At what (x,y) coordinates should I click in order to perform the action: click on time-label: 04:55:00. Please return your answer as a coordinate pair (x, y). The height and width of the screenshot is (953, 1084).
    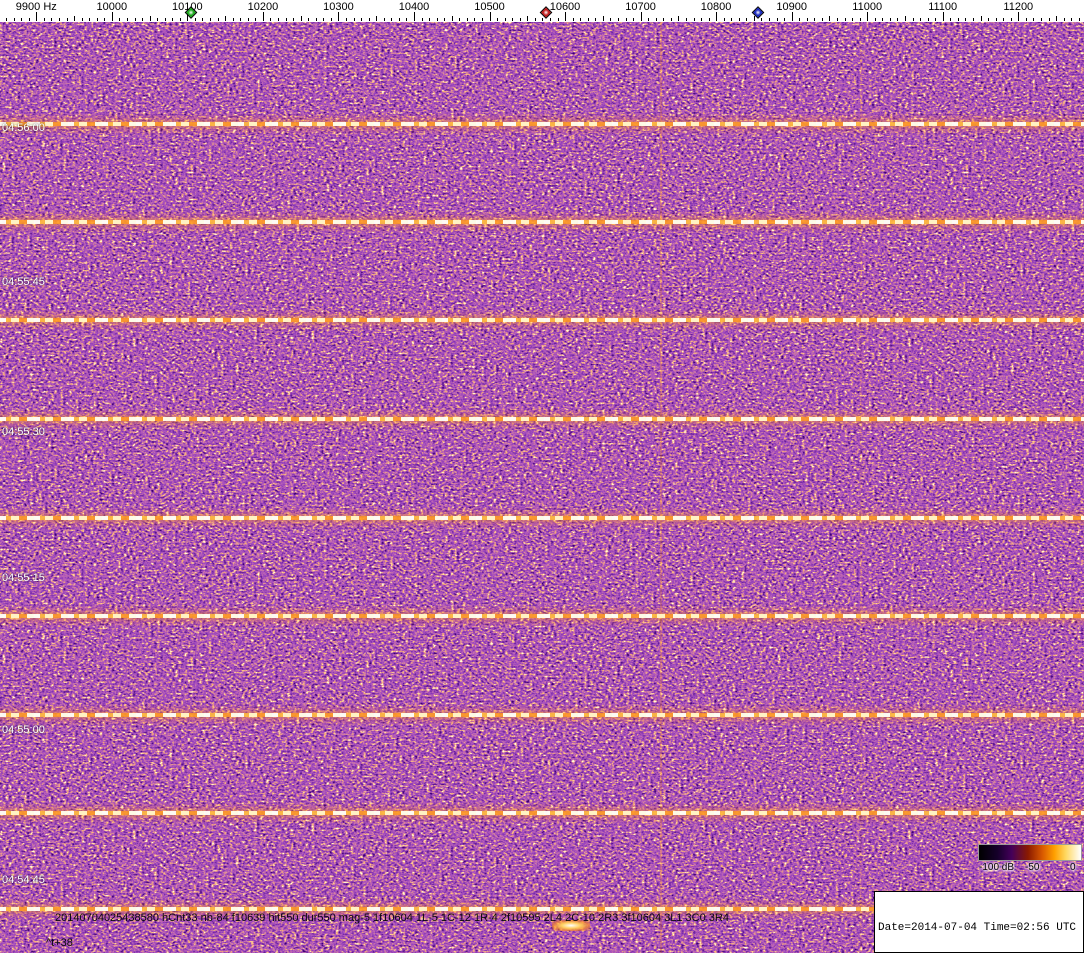
    Looking at the image, I should click on (23, 730).